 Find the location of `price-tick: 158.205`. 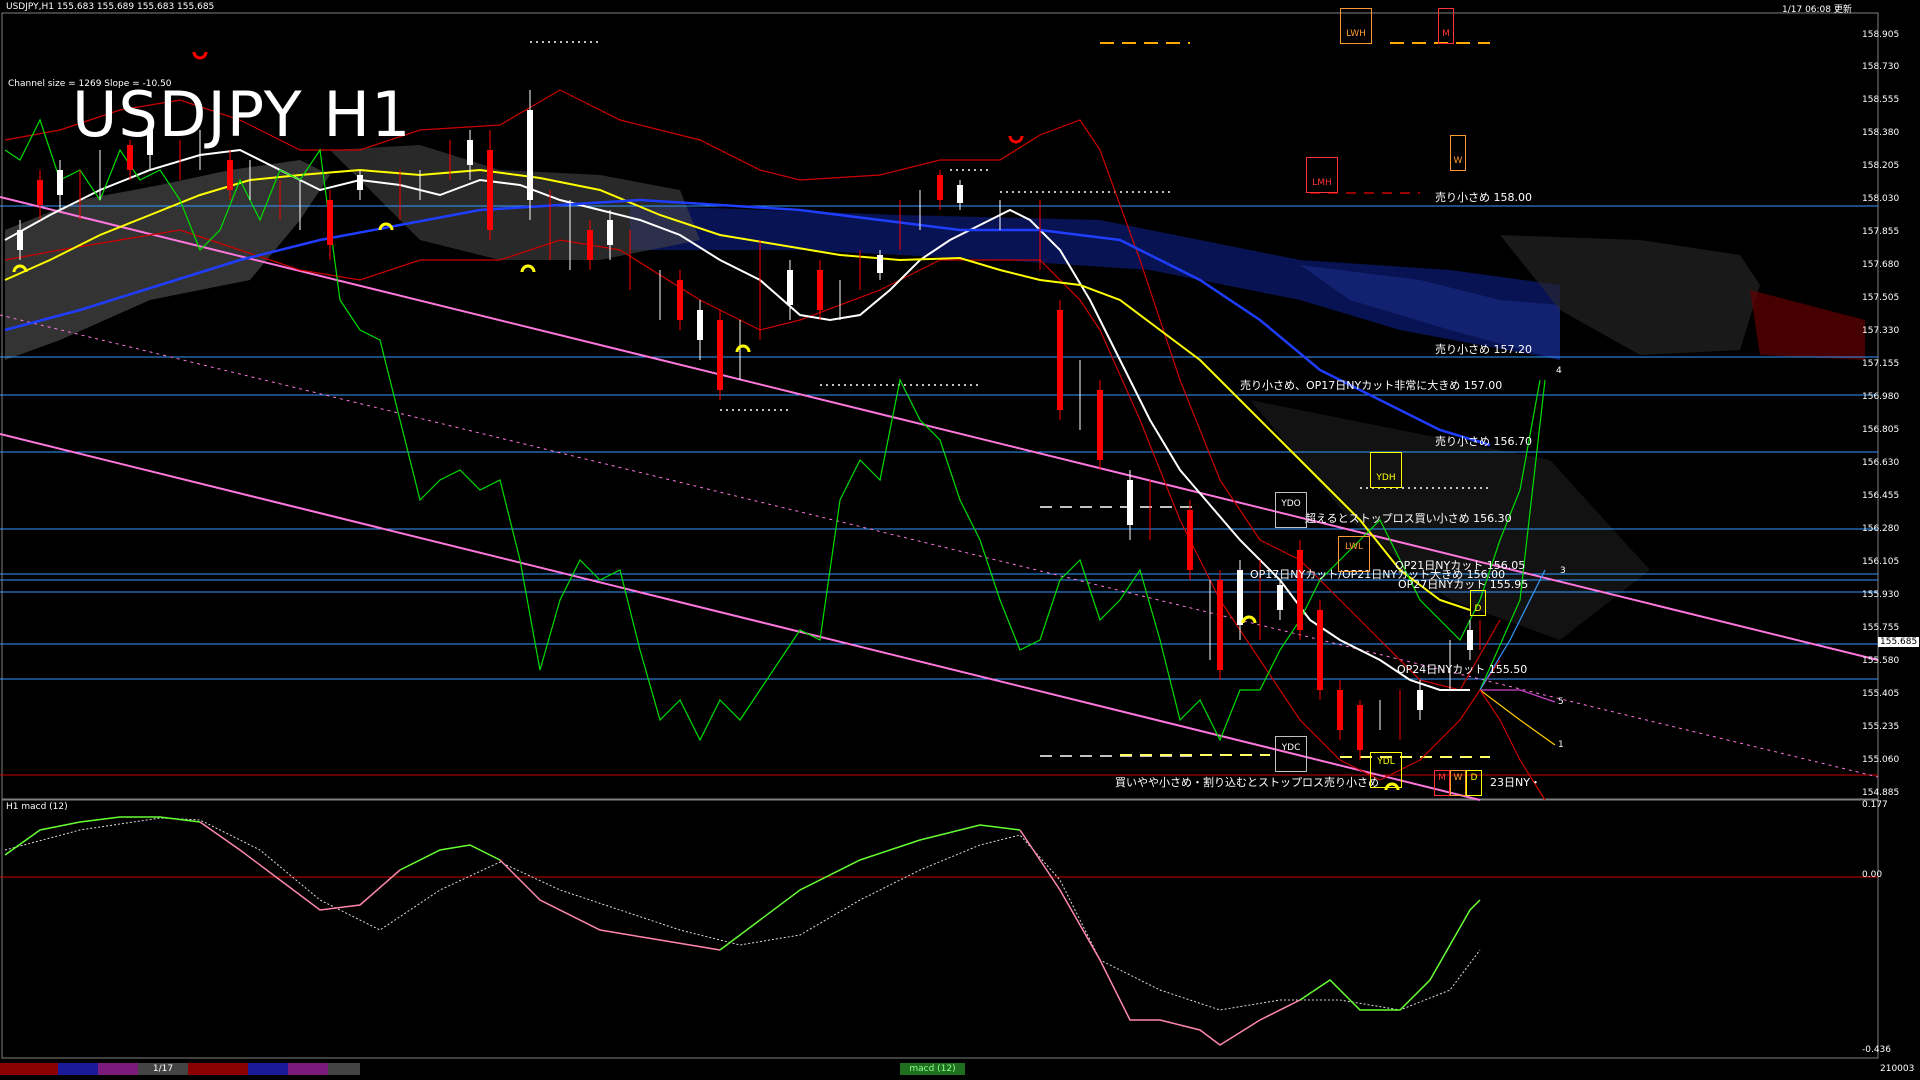

price-tick: 158.205 is located at coordinates (1881, 166).